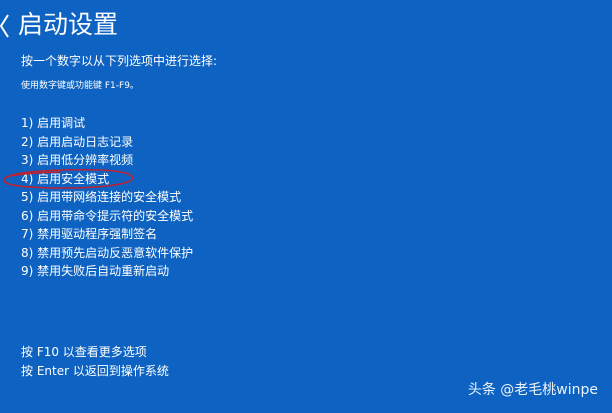 The height and width of the screenshot is (413, 612). What do you see at coordinates (5, 26) in the screenshot?
I see `back-arrow-icon` at bounding box center [5, 26].